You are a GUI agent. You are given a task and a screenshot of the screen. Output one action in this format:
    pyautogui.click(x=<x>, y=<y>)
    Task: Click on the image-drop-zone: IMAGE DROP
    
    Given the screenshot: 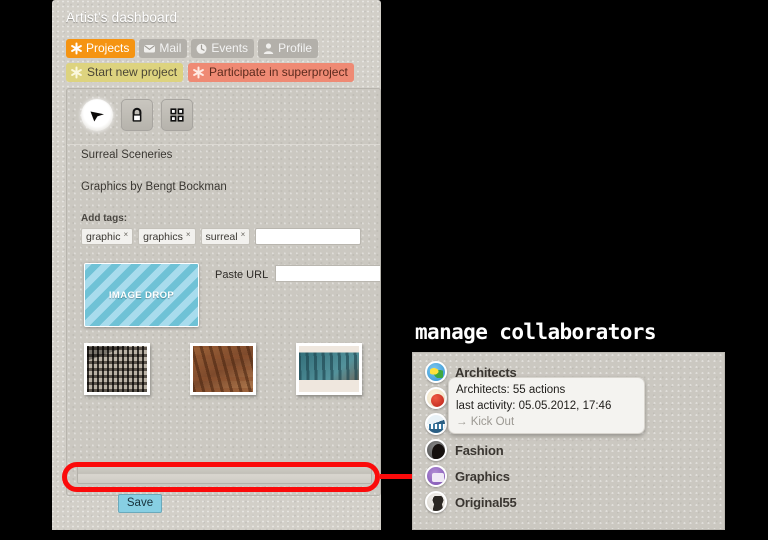 What is the action you would take?
    pyautogui.click(x=141, y=295)
    